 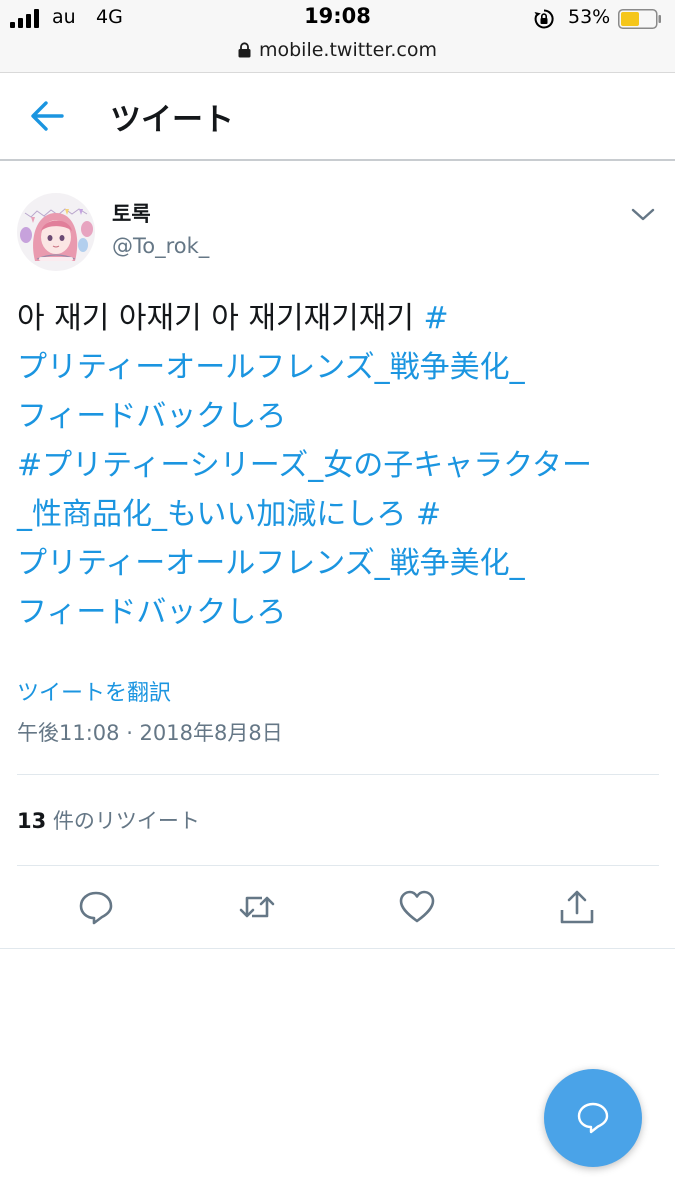 What do you see at coordinates (220, 318) in the screenshot?
I see `tweet-text-segment: 아 재기 아재기 아 재기재기재기` at bounding box center [220, 318].